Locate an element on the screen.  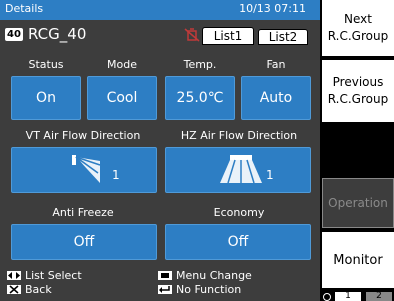
page-indicator: 1 2 is located at coordinates (357, 296).